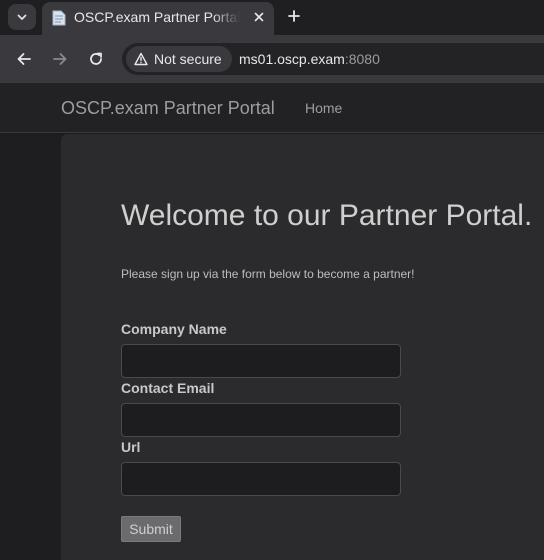 This screenshot has height=560, width=544. What do you see at coordinates (261, 420) in the screenshot?
I see `contact-email-input` at bounding box center [261, 420].